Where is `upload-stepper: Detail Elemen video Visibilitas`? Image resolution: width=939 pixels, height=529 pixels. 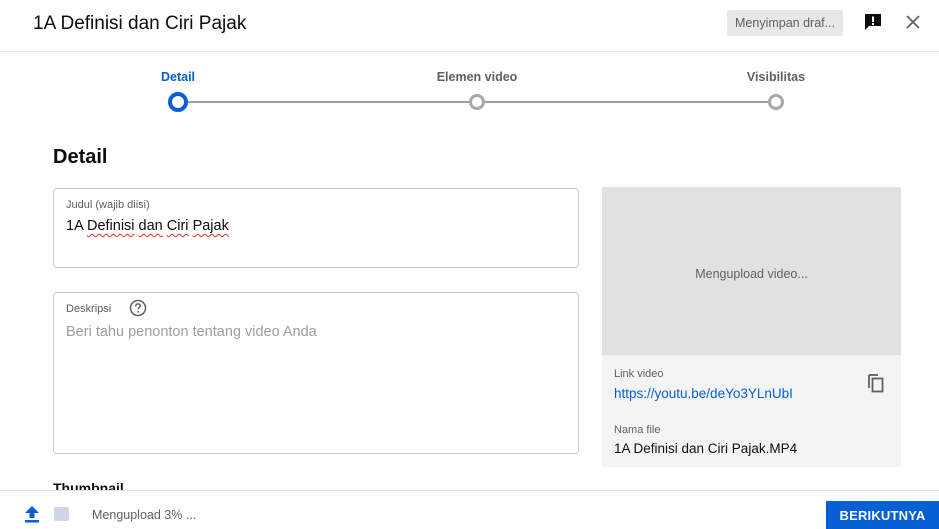
upload-stepper: Detail Elemen video Visibilitas is located at coordinates (469, 87).